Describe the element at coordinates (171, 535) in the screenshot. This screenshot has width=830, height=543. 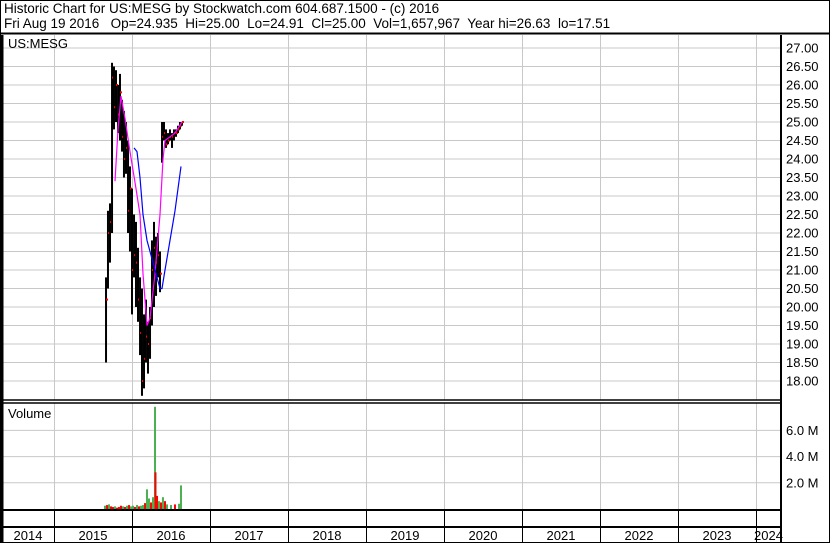
I see `year-label: 2016` at that location.